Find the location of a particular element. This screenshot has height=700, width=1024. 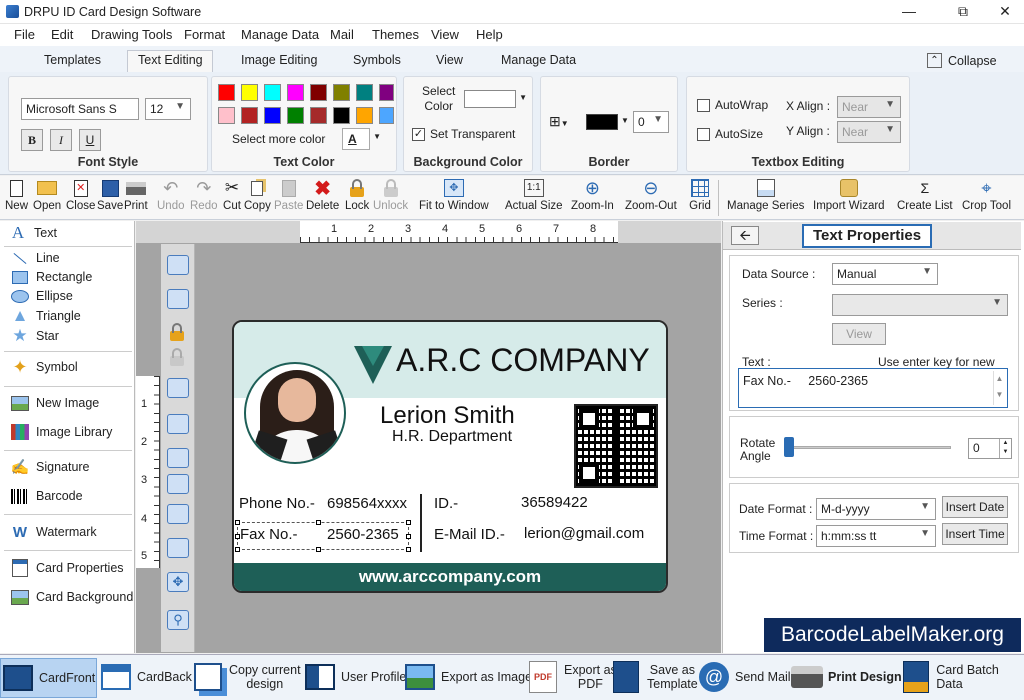

bring-front-icon is located at coordinates (178, 265).